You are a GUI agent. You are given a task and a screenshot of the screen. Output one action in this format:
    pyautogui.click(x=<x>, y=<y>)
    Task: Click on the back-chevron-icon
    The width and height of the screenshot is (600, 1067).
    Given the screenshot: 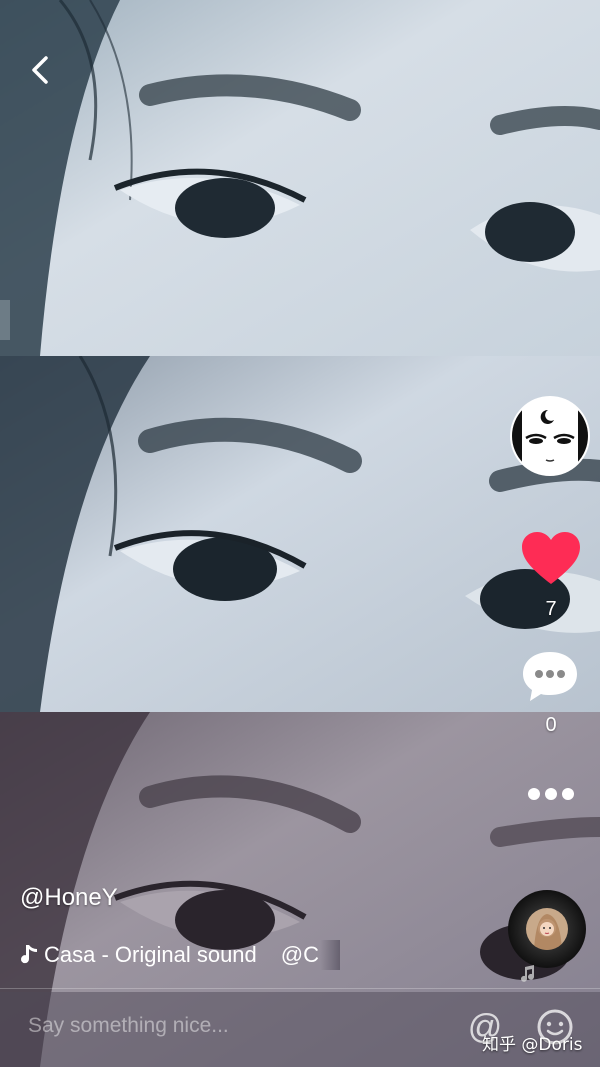 What is the action you would take?
    pyautogui.click(x=40, y=70)
    